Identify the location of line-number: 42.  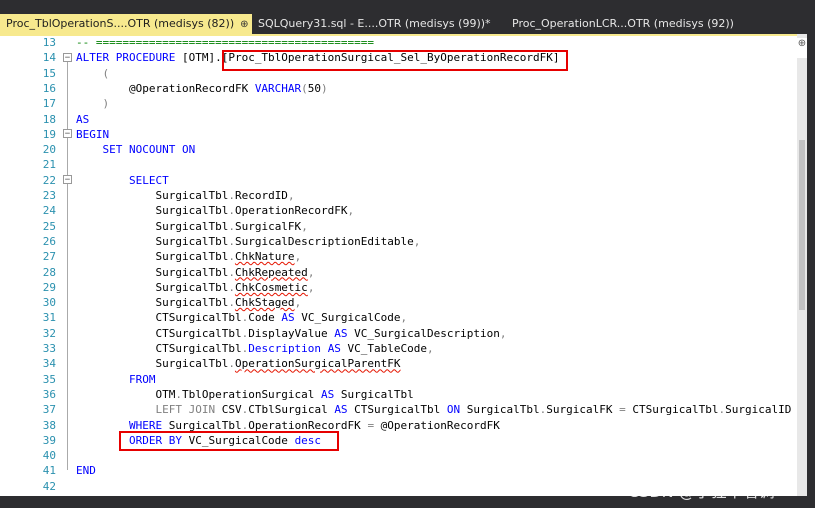
(49, 486).